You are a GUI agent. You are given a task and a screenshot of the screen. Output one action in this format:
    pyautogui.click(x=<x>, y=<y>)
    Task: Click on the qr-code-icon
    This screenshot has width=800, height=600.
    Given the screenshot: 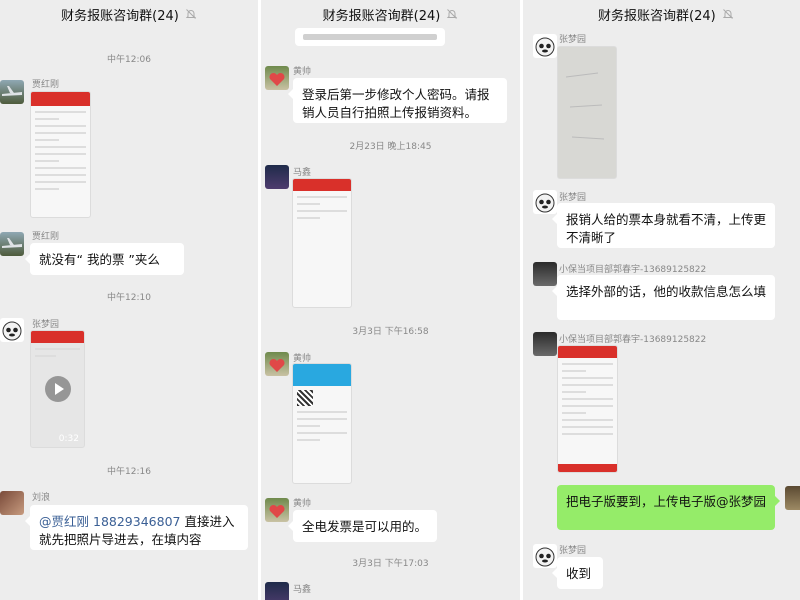 What is the action you would take?
    pyautogui.click(x=305, y=398)
    